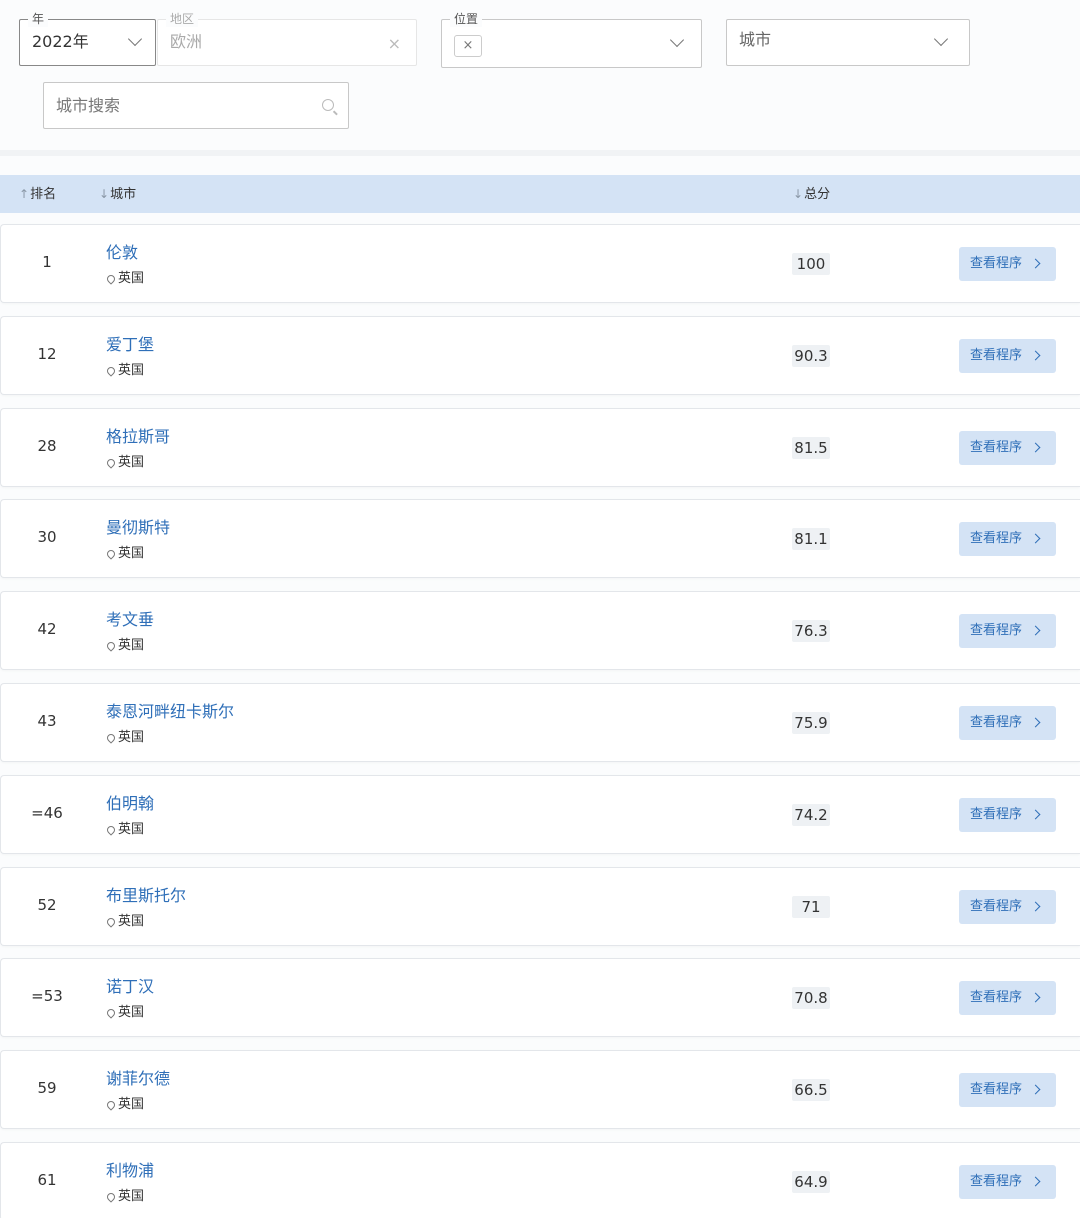 The image size is (1080, 1218). What do you see at coordinates (811, 631) in the screenshot?
I see `score-badge: 76.3` at bounding box center [811, 631].